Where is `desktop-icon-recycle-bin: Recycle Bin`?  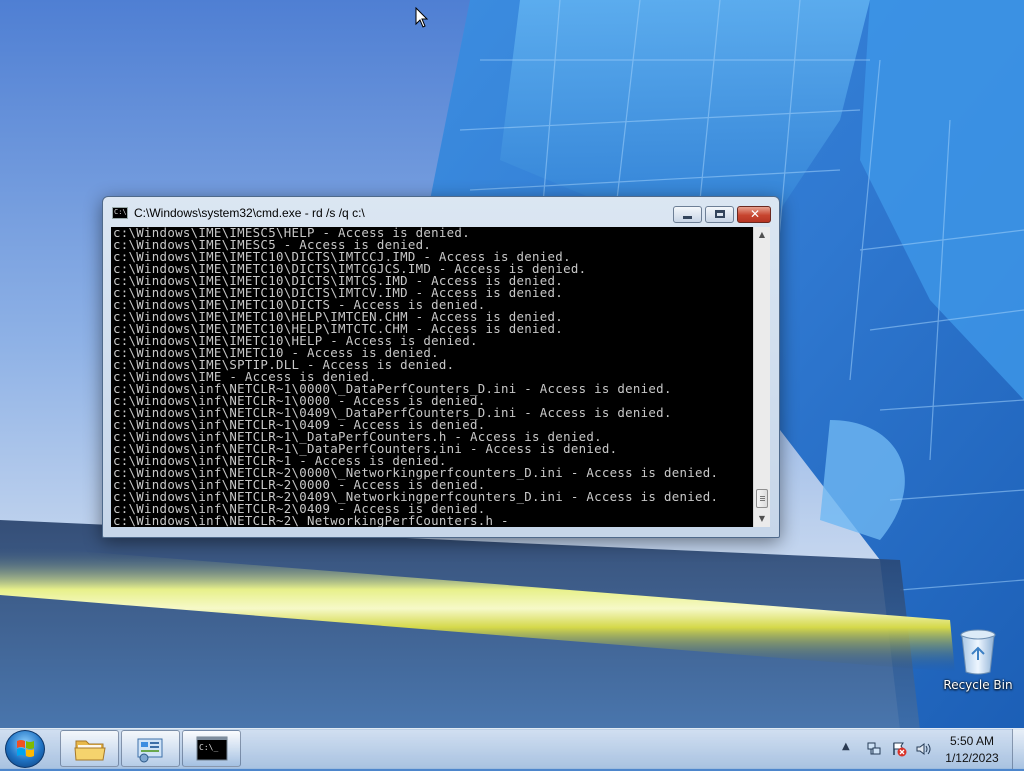
desktop-icon-recycle-bin: Recycle Bin is located at coordinates (978, 660).